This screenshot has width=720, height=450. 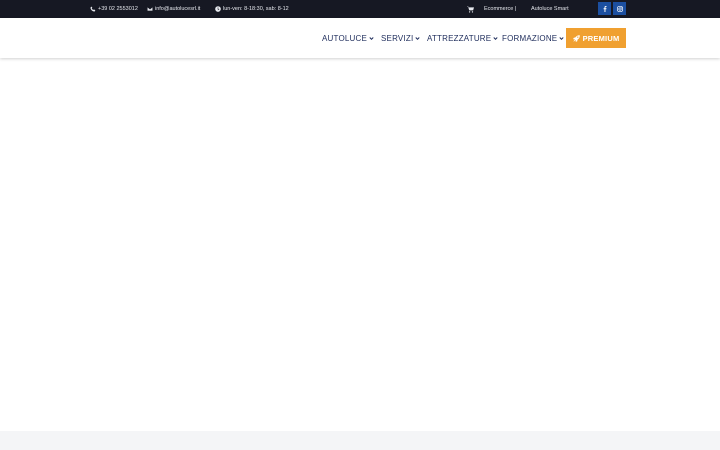 I want to click on nav-item-label: AUTOLUCE, so click(x=345, y=38).